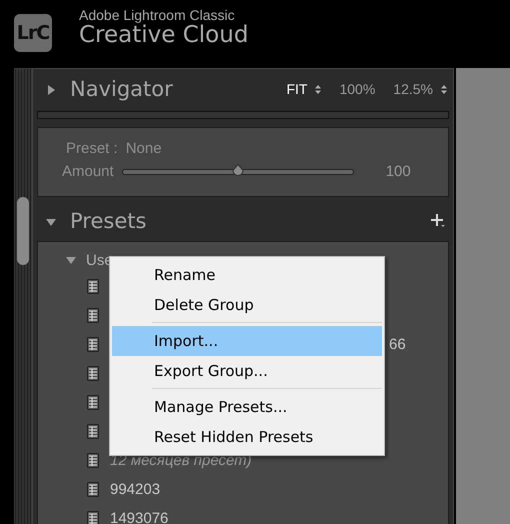 The width and height of the screenshot is (510, 524). I want to click on slider-thumb, so click(237, 171).